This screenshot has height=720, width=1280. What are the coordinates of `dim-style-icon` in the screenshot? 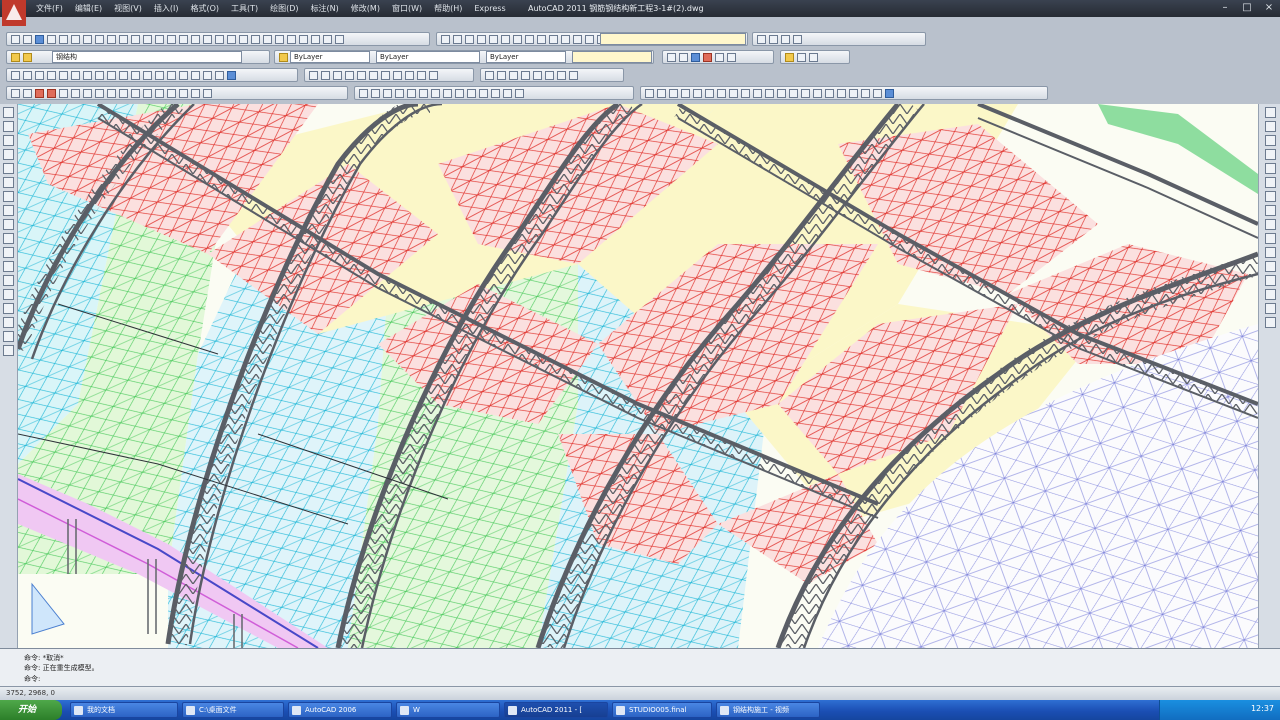 It's located at (801, 57).